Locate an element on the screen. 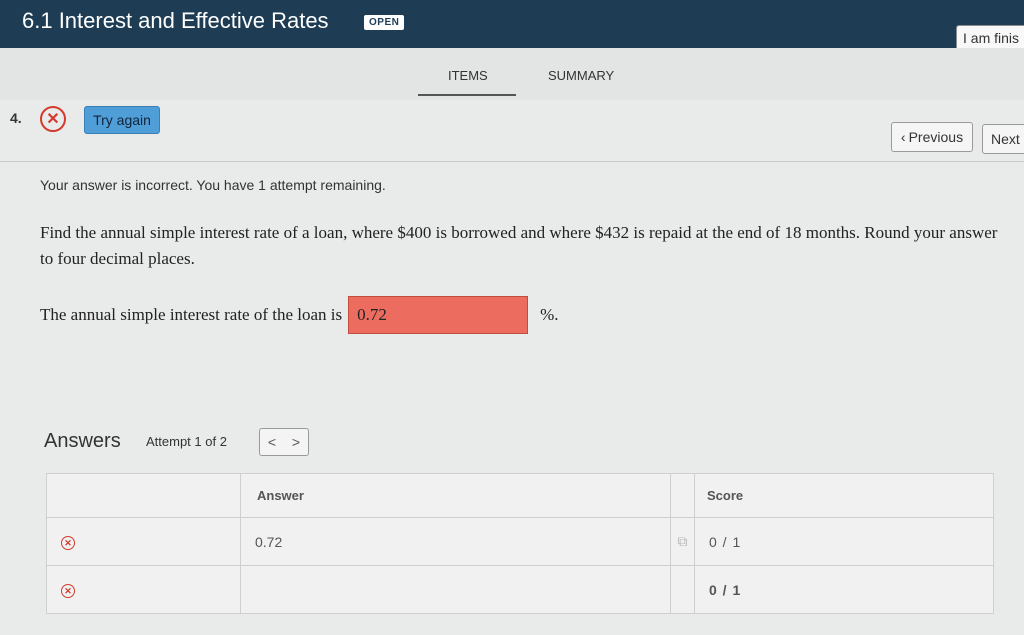 The image size is (1024, 635). table-header-row: Answer Score is located at coordinates (520, 495).